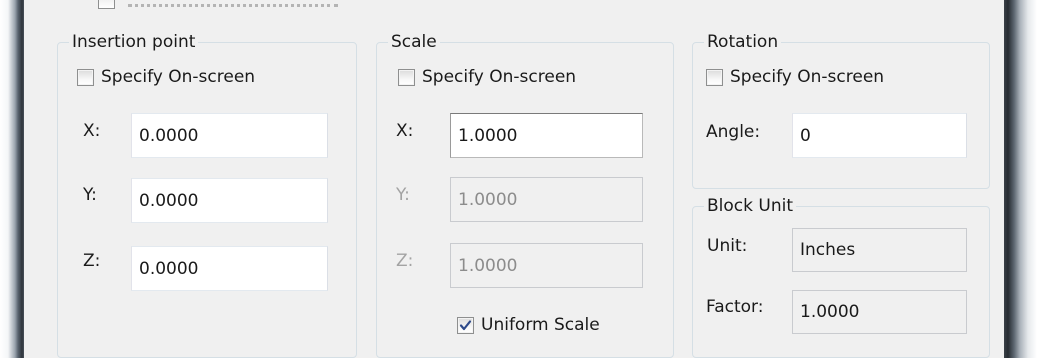 This screenshot has height=358, width=1037. Describe the element at coordinates (879, 135) in the screenshot. I see `rotation-angle-input: 0` at that location.